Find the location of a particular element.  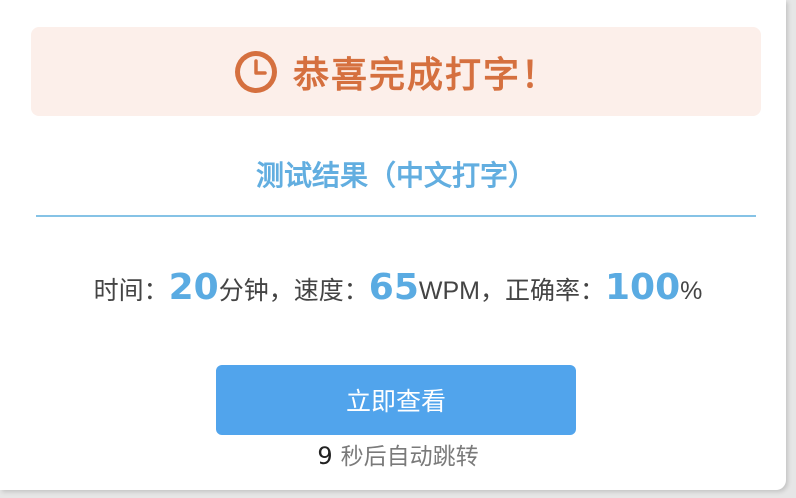

congrats-title: 恭喜完成打字！ is located at coordinates (425, 75).